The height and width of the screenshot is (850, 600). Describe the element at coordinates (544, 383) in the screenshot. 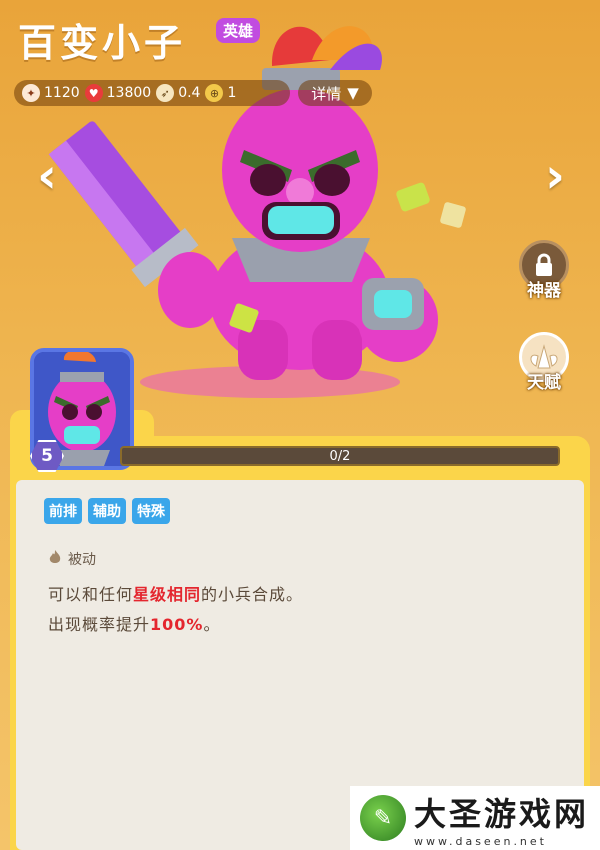

I see `talent-label: 天赋` at that location.